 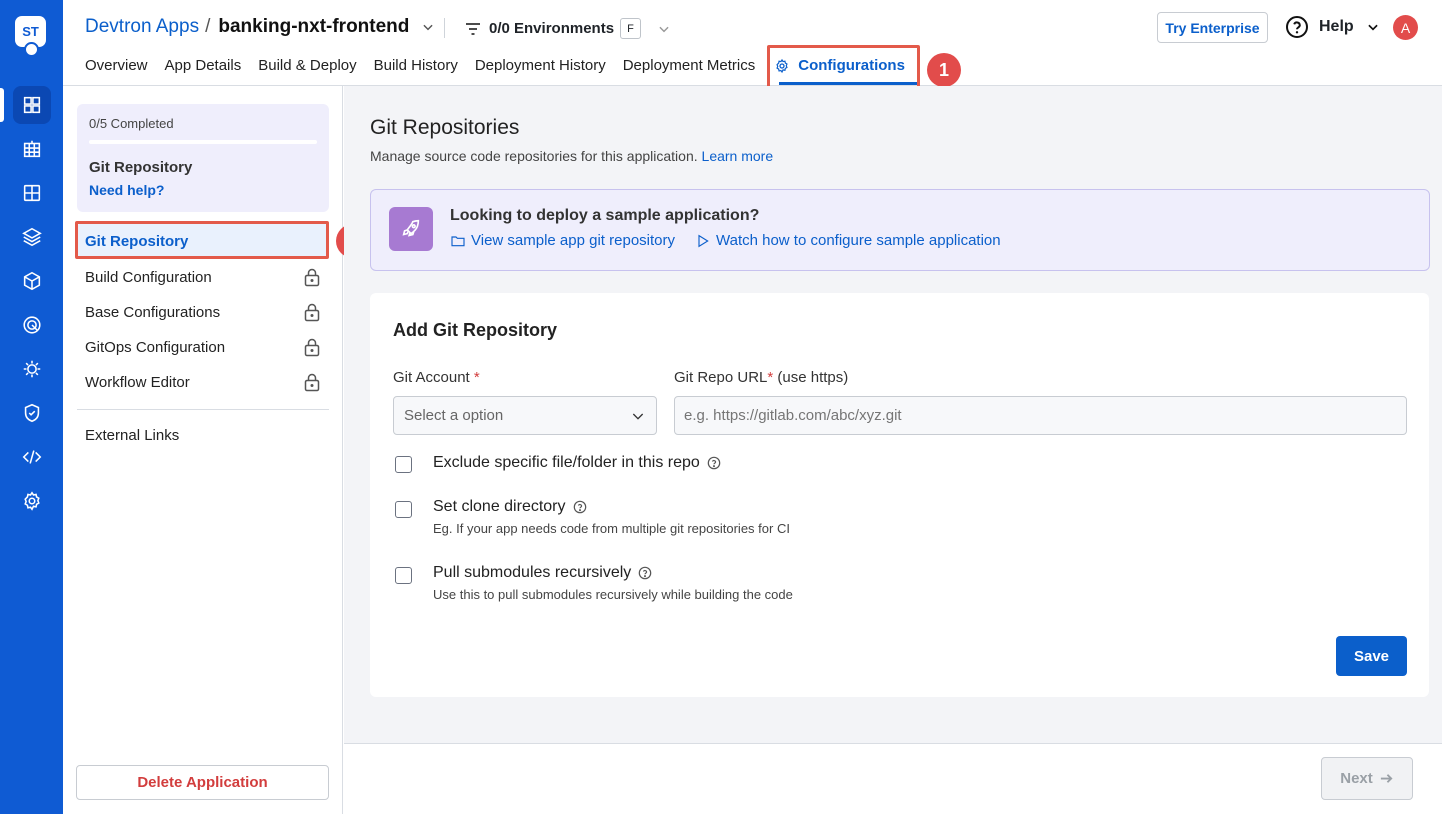 What do you see at coordinates (1371, 656) in the screenshot?
I see `save-button: Save` at bounding box center [1371, 656].